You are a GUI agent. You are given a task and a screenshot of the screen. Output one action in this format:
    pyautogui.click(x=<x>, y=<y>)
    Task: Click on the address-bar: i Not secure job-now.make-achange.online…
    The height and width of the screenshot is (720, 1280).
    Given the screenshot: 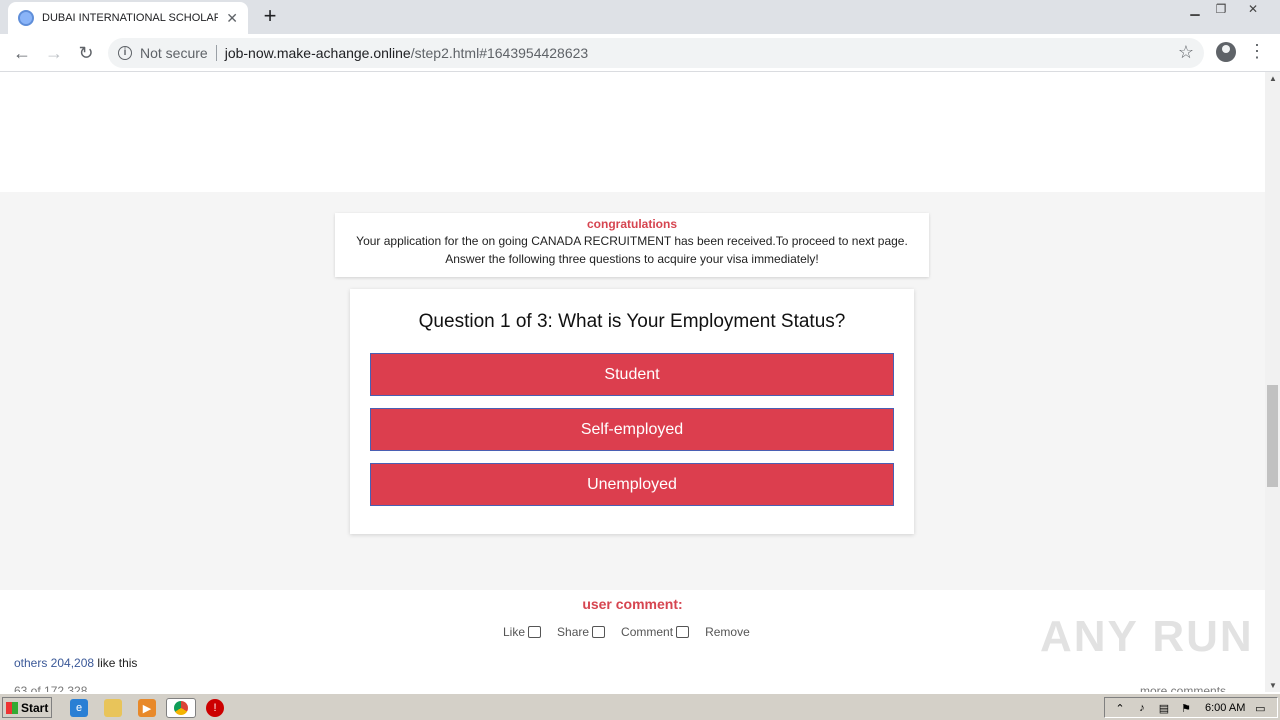 What is the action you would take?
    pyautogui.click(x=656, y=53)
    